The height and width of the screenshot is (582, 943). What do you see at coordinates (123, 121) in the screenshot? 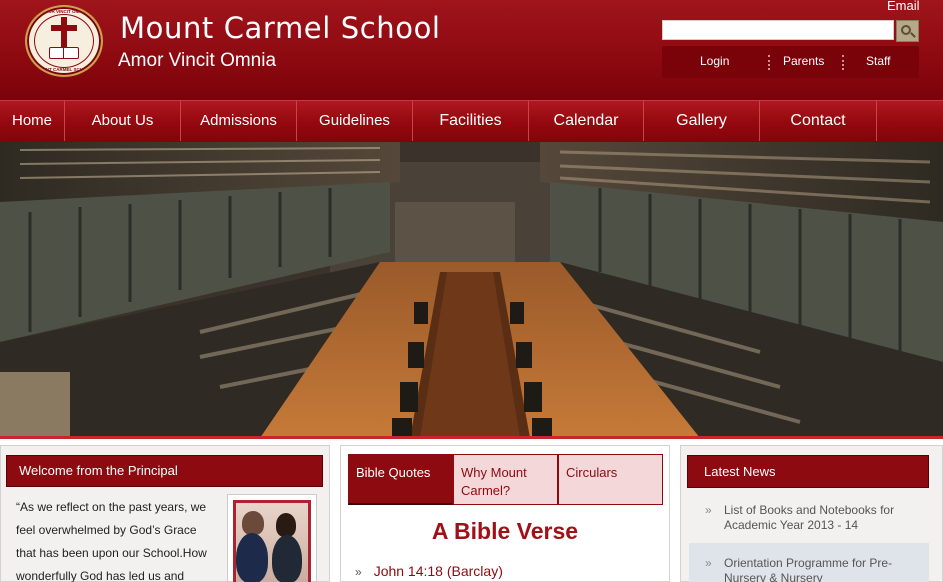
I see `nav-about-us: About Us` at bounding box center [123, 121].